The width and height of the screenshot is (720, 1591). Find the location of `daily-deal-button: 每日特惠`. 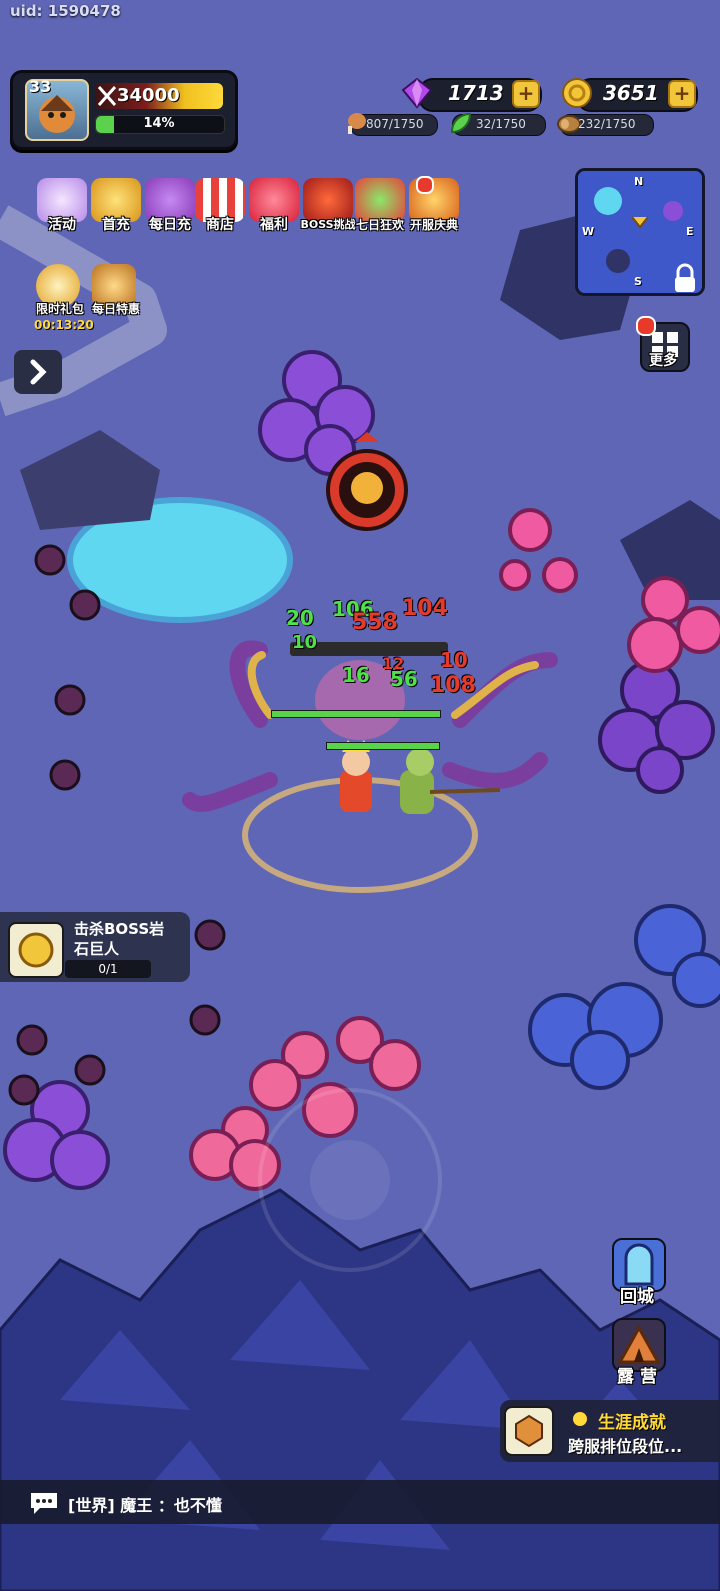

daily-deal-button: 每日特惠 is located at coordinates (116, 292).